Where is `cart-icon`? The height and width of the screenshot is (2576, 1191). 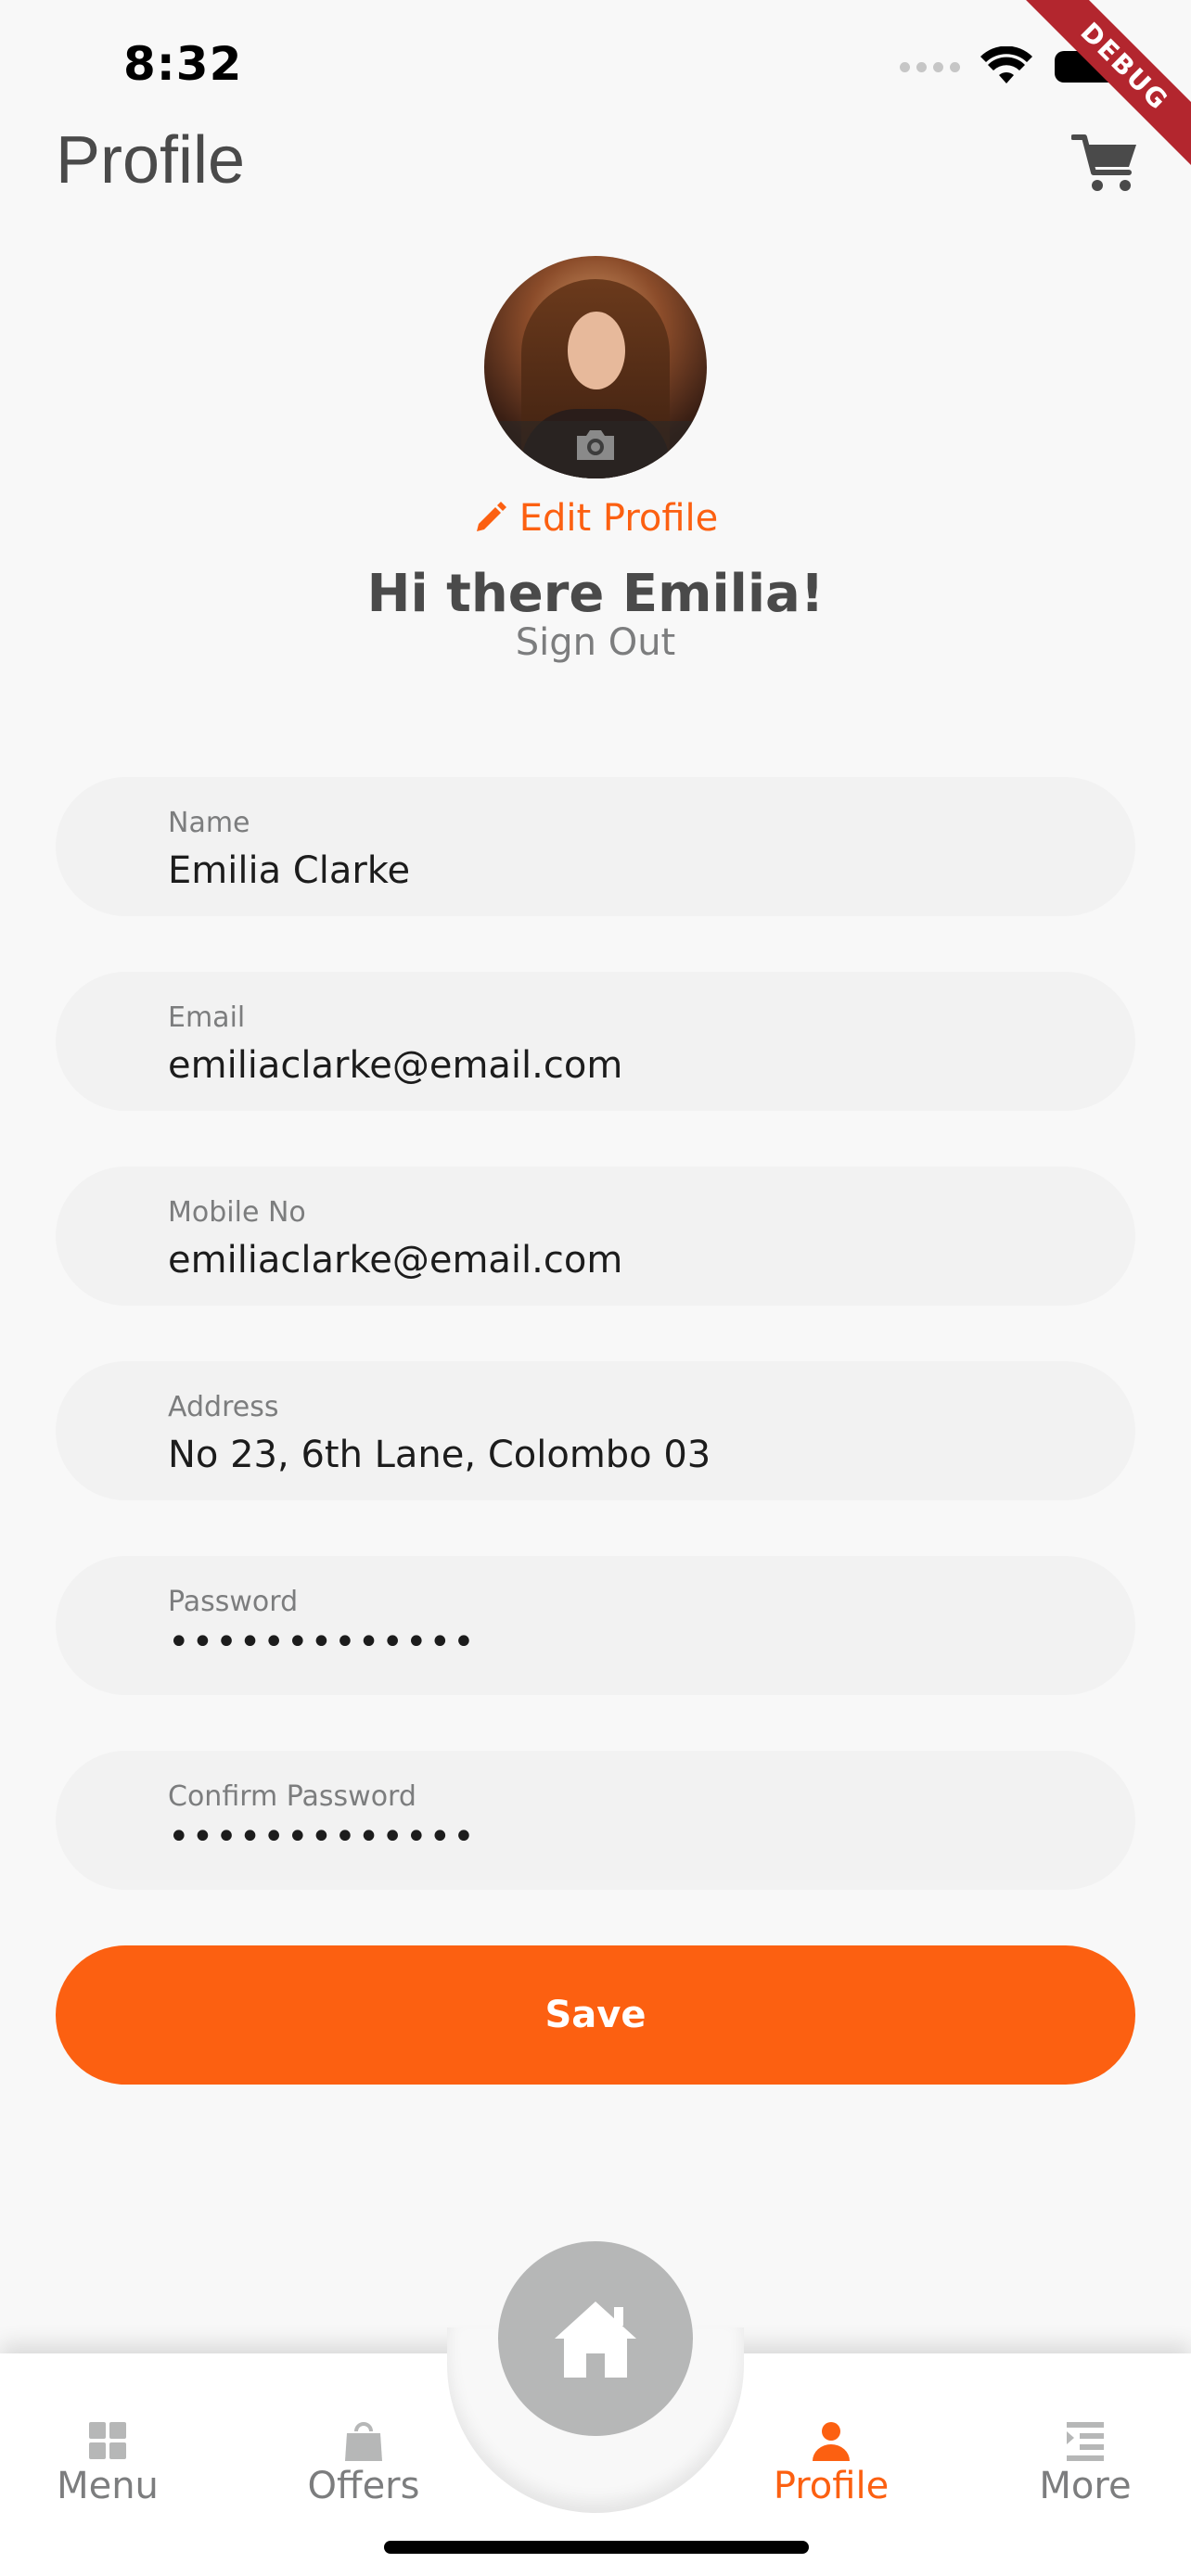
cart-icon is located at coordinates (1104, 163).